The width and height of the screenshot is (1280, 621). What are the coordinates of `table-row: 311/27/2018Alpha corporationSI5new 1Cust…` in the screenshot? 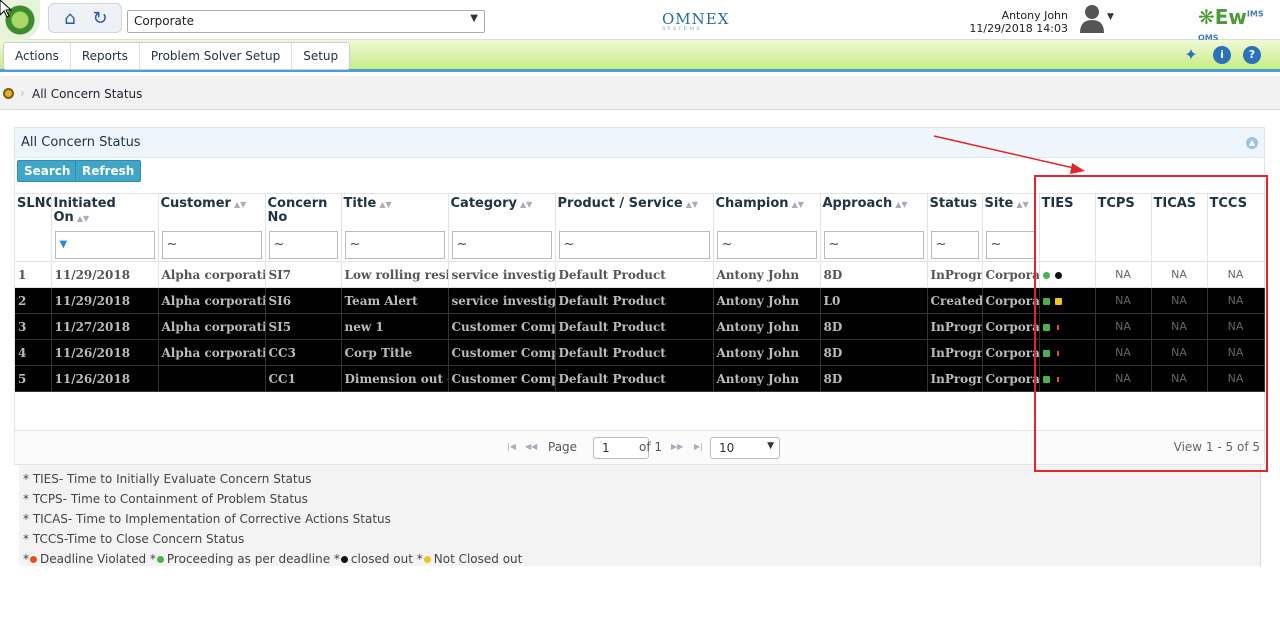 It's located at (640, 326).